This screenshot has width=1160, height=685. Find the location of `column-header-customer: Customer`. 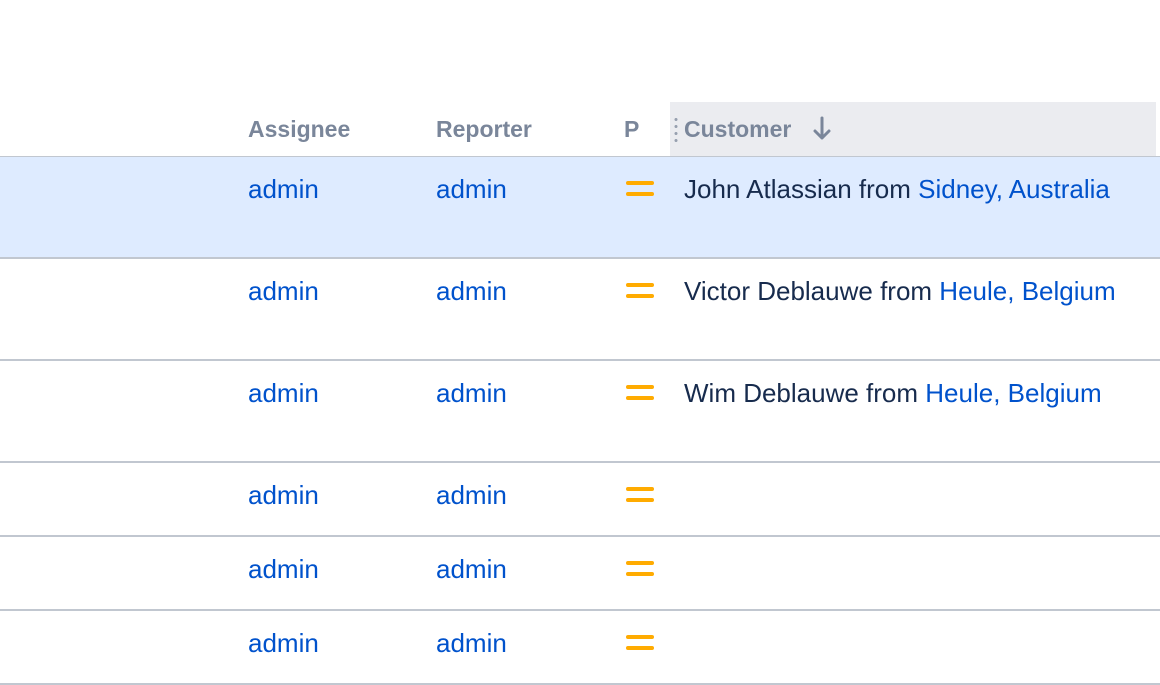

column-header-customer: Customer is located at coordinates (913, 129).